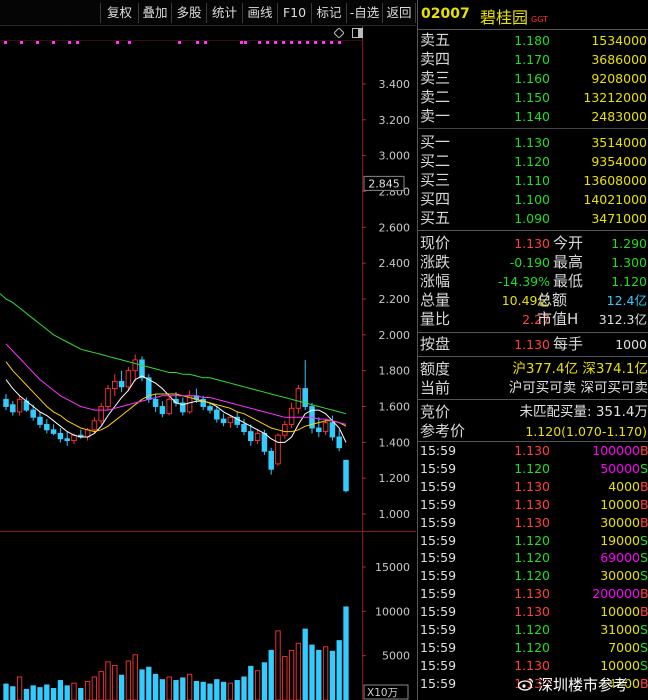 This screenshot has height=700, width=648. I want to click on restore-rights-button: 复权, so click(119, 13).